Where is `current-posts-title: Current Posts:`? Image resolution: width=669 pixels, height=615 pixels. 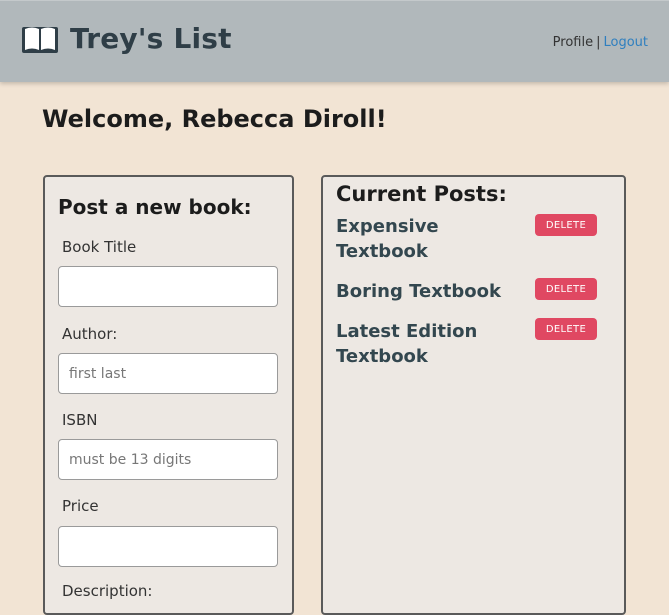
current-posts-title: Current Posts: is located at coordinates (421, 194).